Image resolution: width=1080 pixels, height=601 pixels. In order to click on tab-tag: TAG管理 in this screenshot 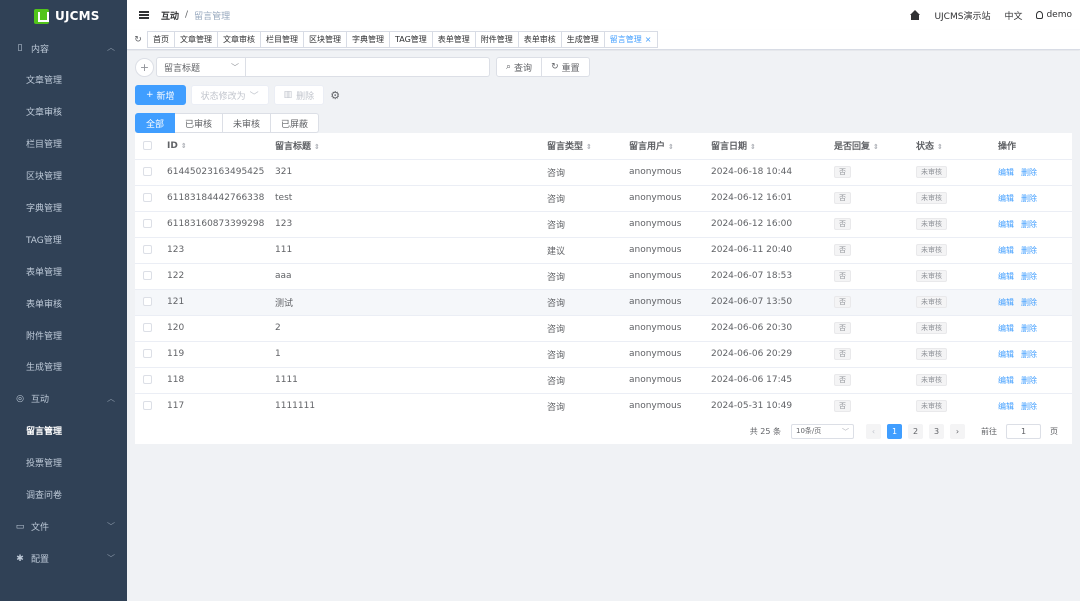, I will do `click(410, 39)`.